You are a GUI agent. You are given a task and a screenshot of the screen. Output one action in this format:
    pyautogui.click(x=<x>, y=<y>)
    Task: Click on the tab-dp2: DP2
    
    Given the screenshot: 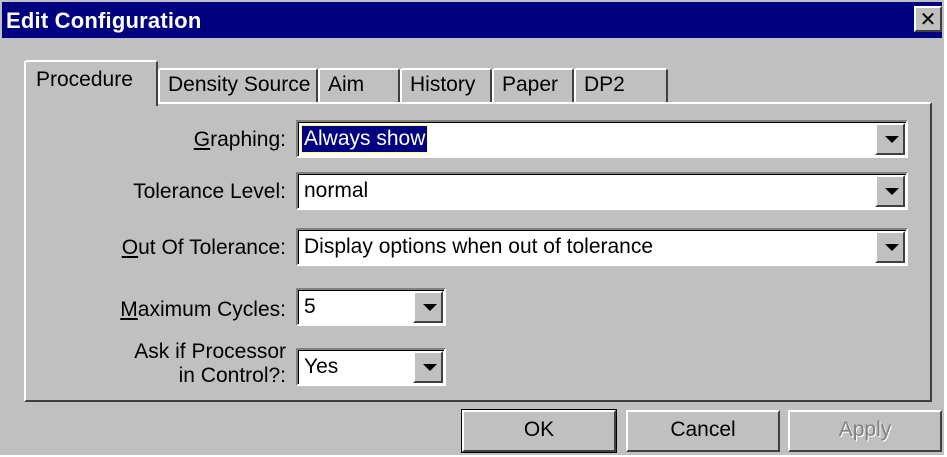 What is the action you would take?
    pyautogui.click(x=621, y=86)
    